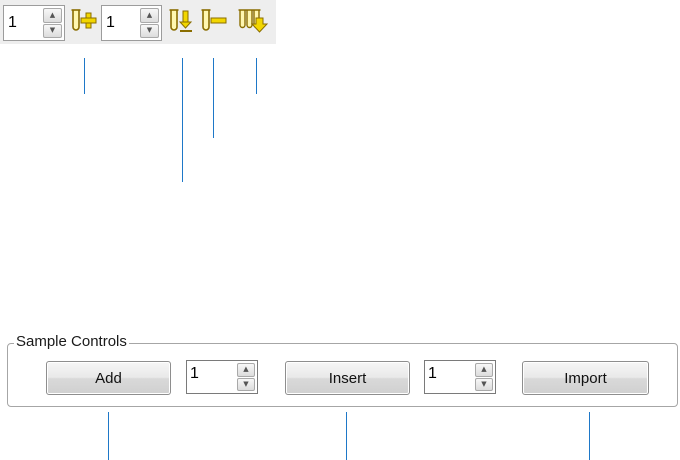  What do you see at coordinates (84, 76) in the screenshot?
I see `add-icon-callout-line` at bounding box center [84, 76].